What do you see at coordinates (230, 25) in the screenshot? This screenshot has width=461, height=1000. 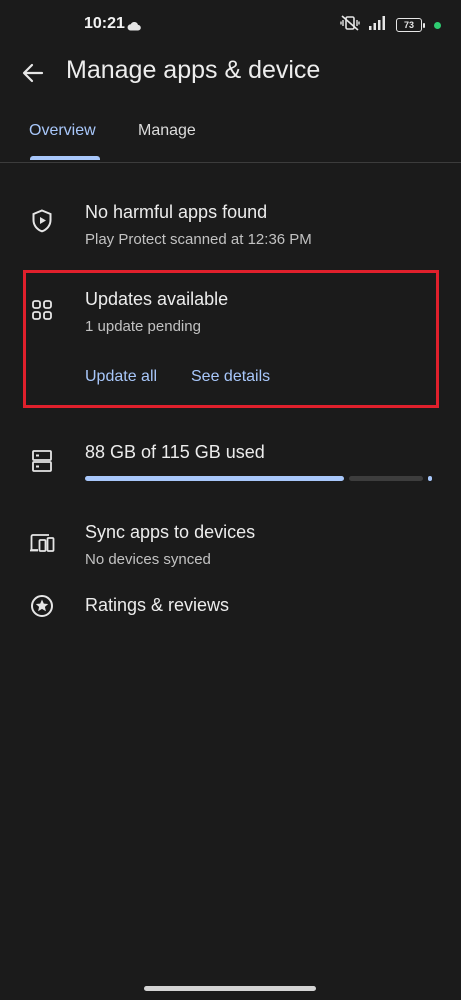 I see `status-bar: 10:21 73` at bounding box center [230, 25].